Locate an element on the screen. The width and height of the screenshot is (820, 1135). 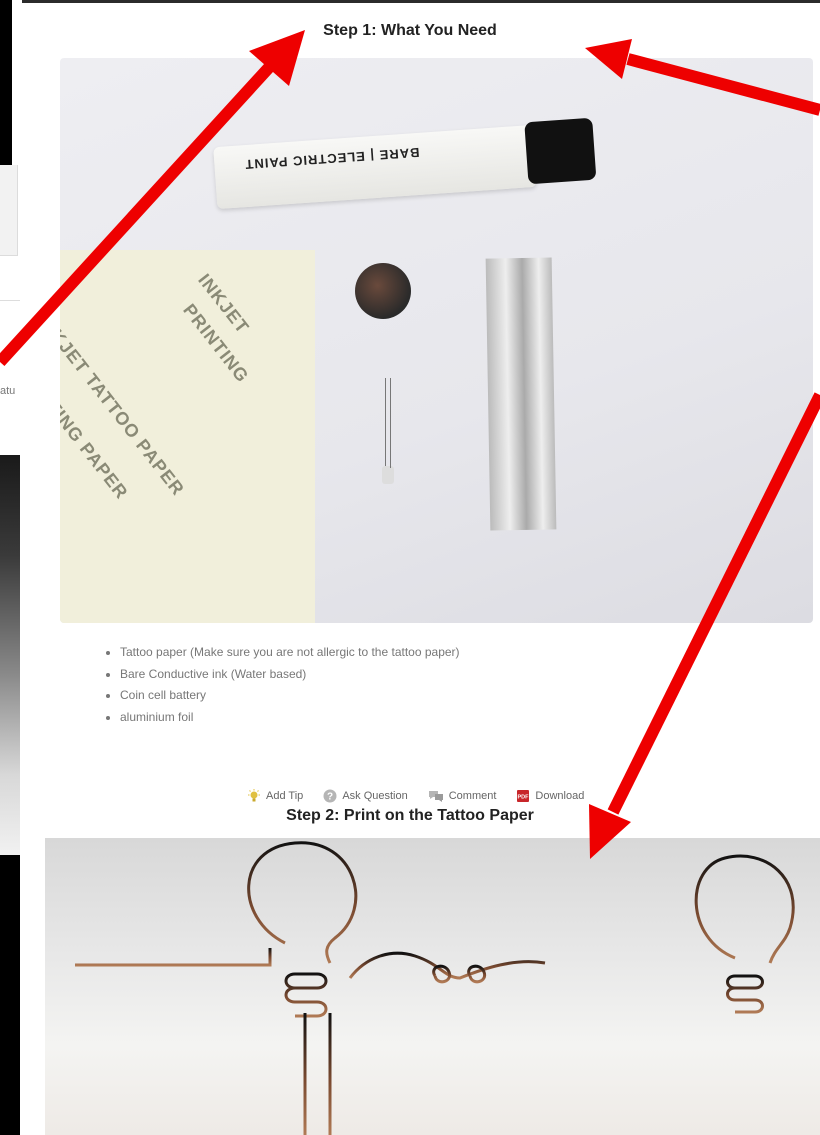
tube-cap is located at coordinates (560, 151).